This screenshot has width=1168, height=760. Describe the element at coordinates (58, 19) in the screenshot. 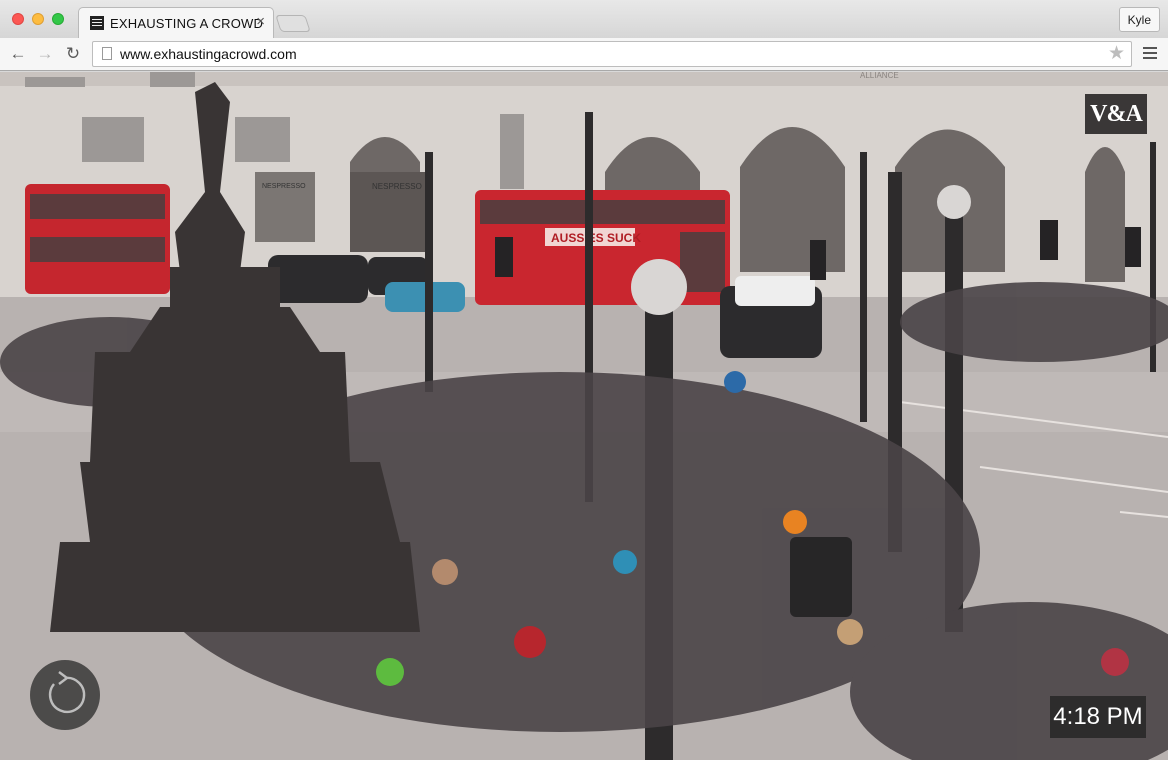

I see `window-maximize-button` at that location.